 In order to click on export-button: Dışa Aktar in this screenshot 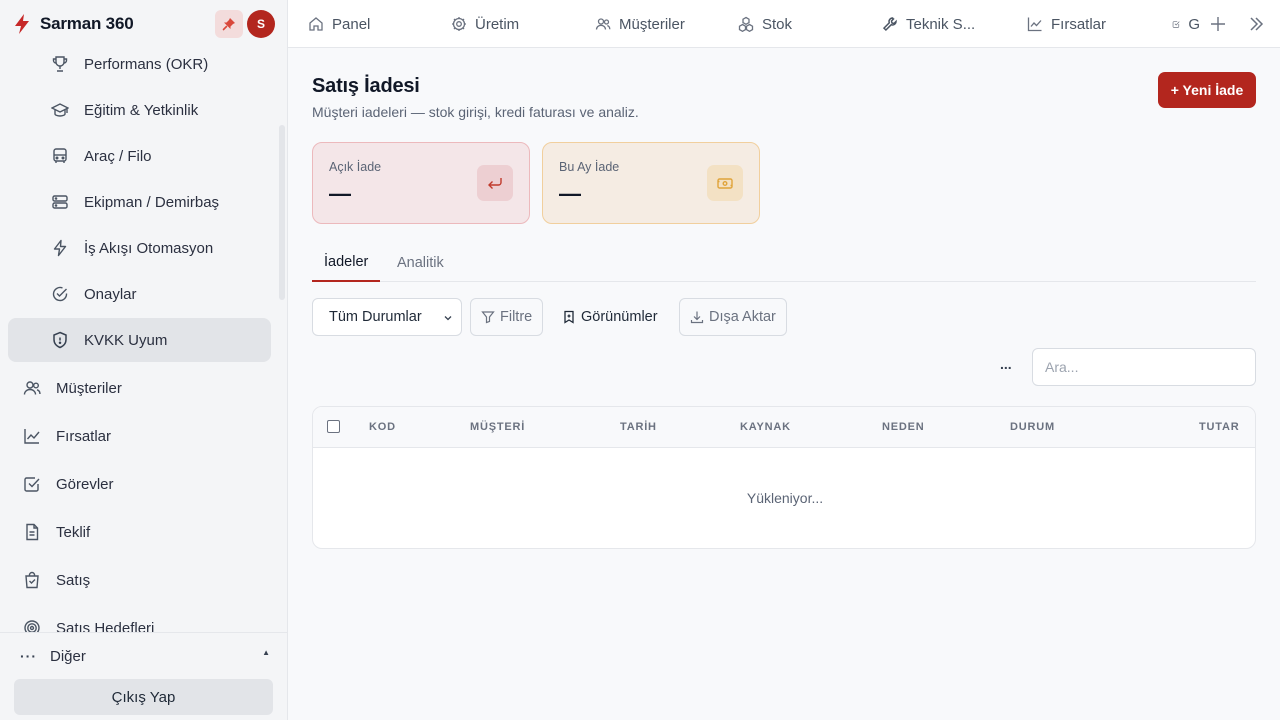, I will do `click(733, 317)`.